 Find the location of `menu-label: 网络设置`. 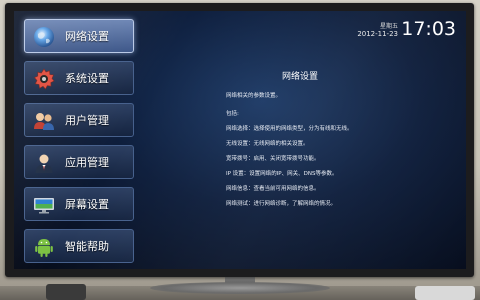

menu-label: 网络设置 is located at coordinates (87, 36).